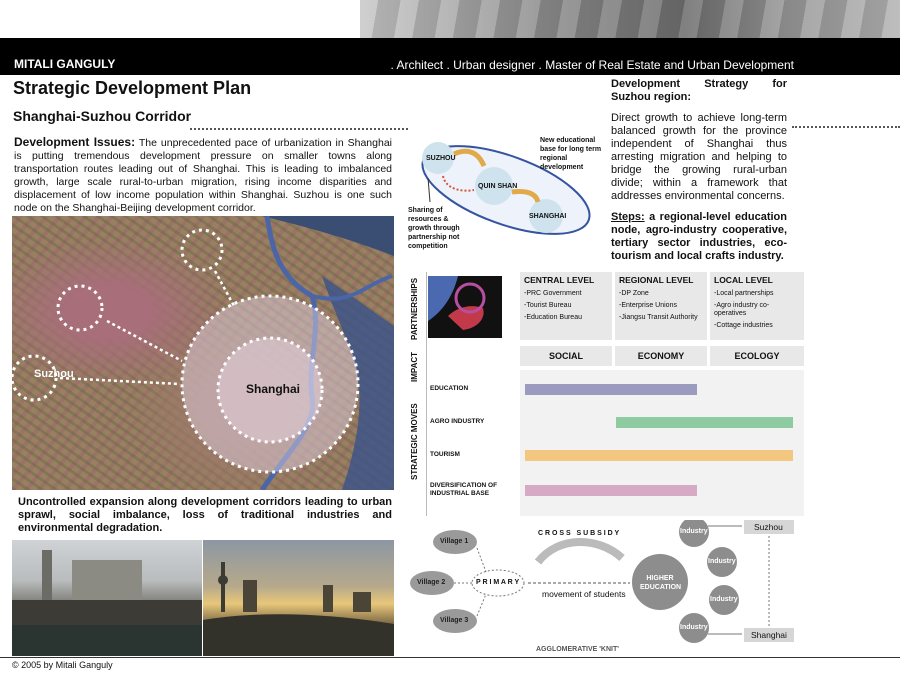  Describe the element at coordinates (464, 489) in the screenshot. I see `move-label: DIVERSIFICATION OF INDUSTRIAL BASE` at that location.